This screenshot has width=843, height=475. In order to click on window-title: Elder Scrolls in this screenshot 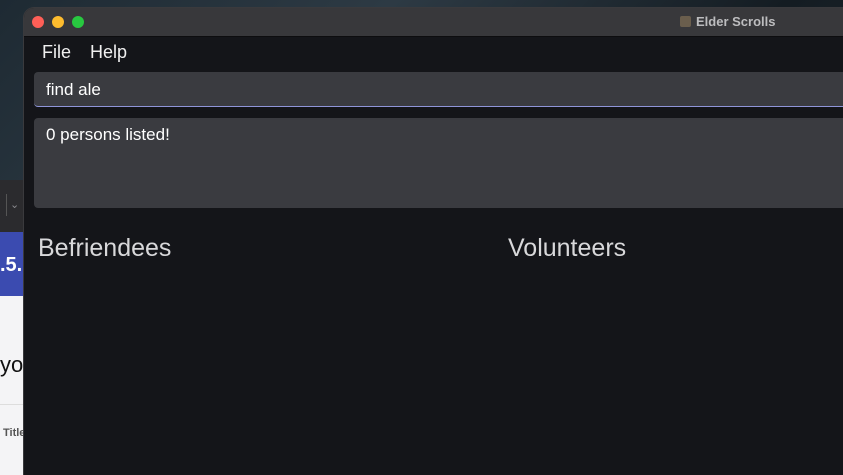, I will do `click(727, 21)`.